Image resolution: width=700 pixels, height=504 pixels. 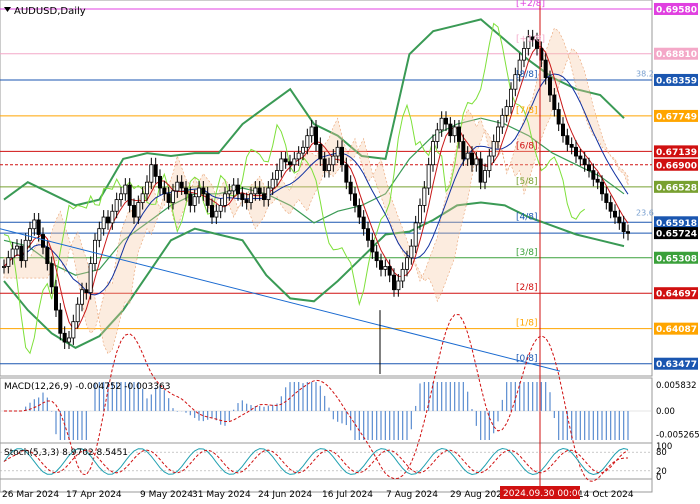 I want to click on murrey-label: [5/8], so click(x=527, y=182).